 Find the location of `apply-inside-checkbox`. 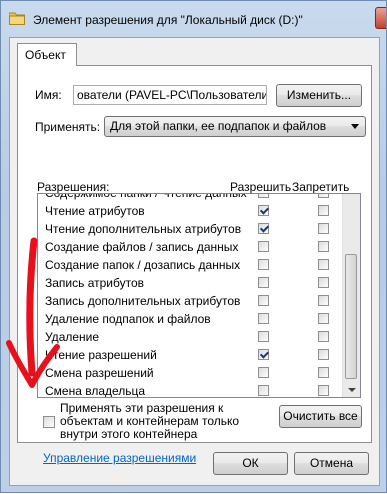

apply-inside-checkbox is located at coordinates (49, 422).